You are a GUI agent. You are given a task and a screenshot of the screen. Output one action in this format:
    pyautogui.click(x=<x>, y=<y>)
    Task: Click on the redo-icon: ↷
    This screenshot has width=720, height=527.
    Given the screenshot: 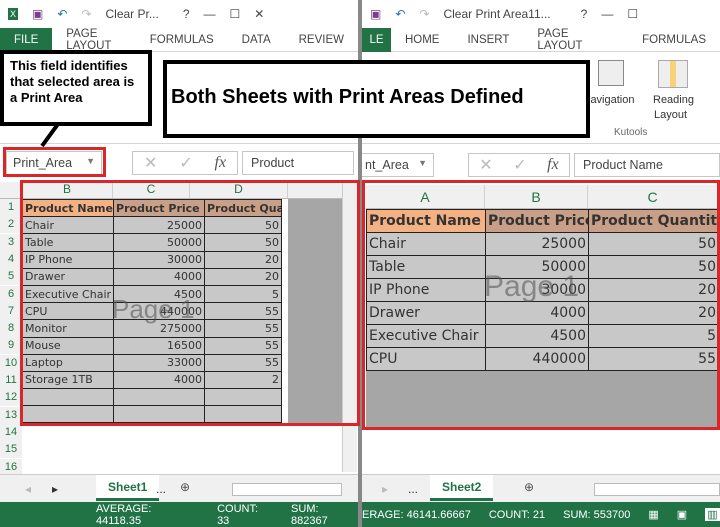 What is the action you would take?
    pyautogui.click(x=424, y=14)
    